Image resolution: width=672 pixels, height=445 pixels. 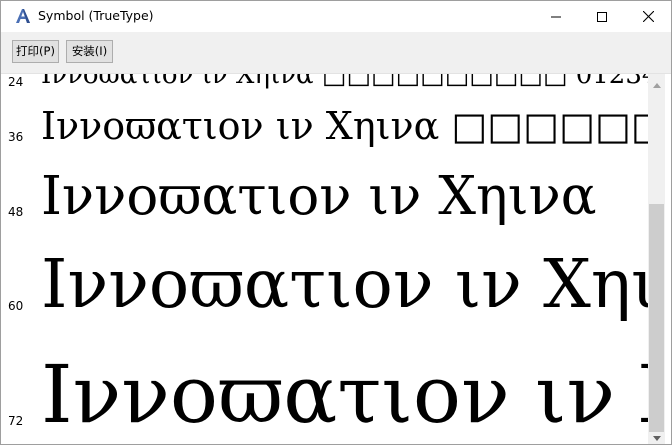 I want to click on size-label: 72, so click(x=16, y=421).